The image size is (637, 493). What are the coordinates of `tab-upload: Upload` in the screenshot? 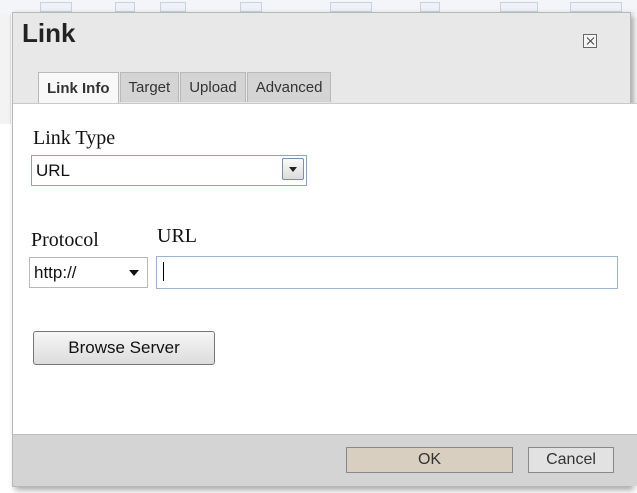 It's located at (213, 87).